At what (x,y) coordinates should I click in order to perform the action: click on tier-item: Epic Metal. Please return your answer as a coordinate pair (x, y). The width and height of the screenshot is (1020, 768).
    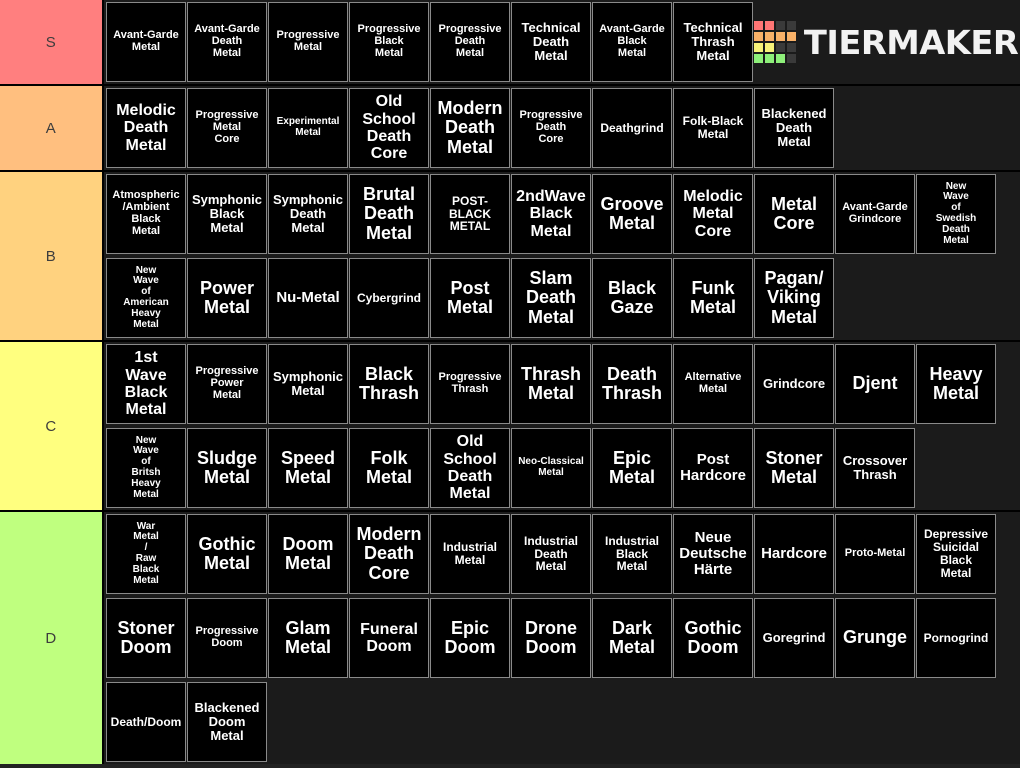
    Looking at the image, I should click on (632, 468).